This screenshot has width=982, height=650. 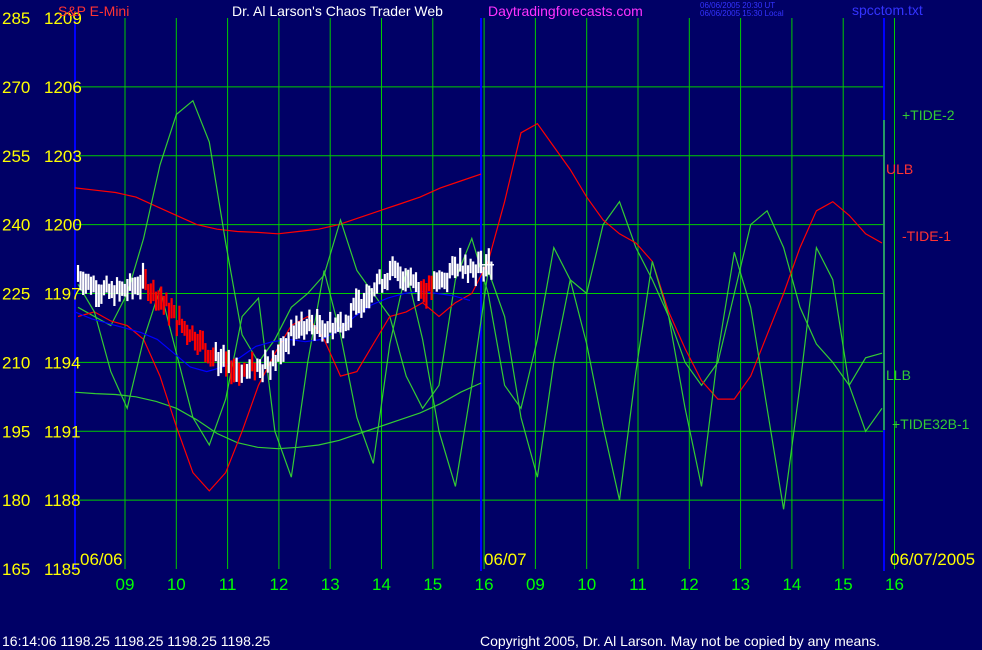 I want to click on y-tick-price: 1197, so click(x=62, y=294).